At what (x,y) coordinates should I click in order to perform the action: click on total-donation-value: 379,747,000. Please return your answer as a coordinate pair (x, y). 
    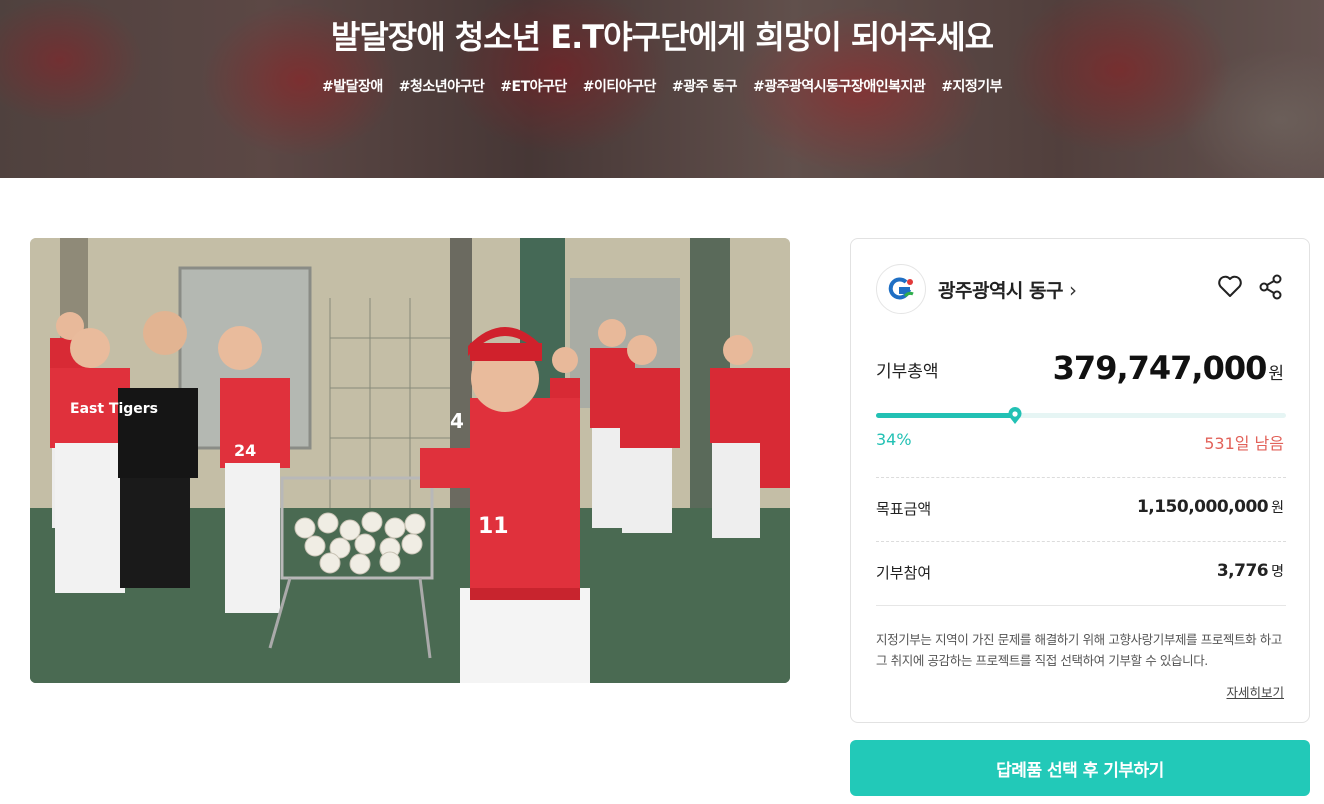
    Looking at the image, I should click on (1160, 368).